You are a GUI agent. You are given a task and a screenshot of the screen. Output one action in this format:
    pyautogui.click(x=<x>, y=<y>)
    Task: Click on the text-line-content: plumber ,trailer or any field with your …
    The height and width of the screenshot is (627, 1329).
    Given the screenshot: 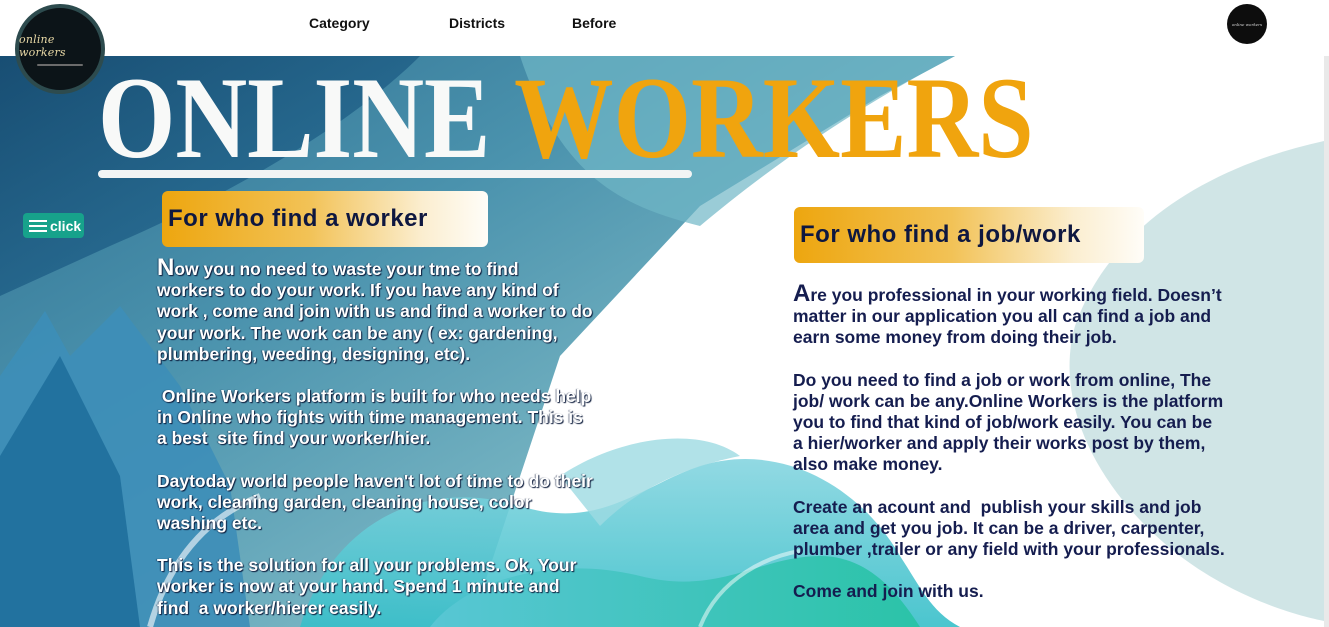 What is the action you would take?
    pyautogui.click(x=1009, y=549)
    